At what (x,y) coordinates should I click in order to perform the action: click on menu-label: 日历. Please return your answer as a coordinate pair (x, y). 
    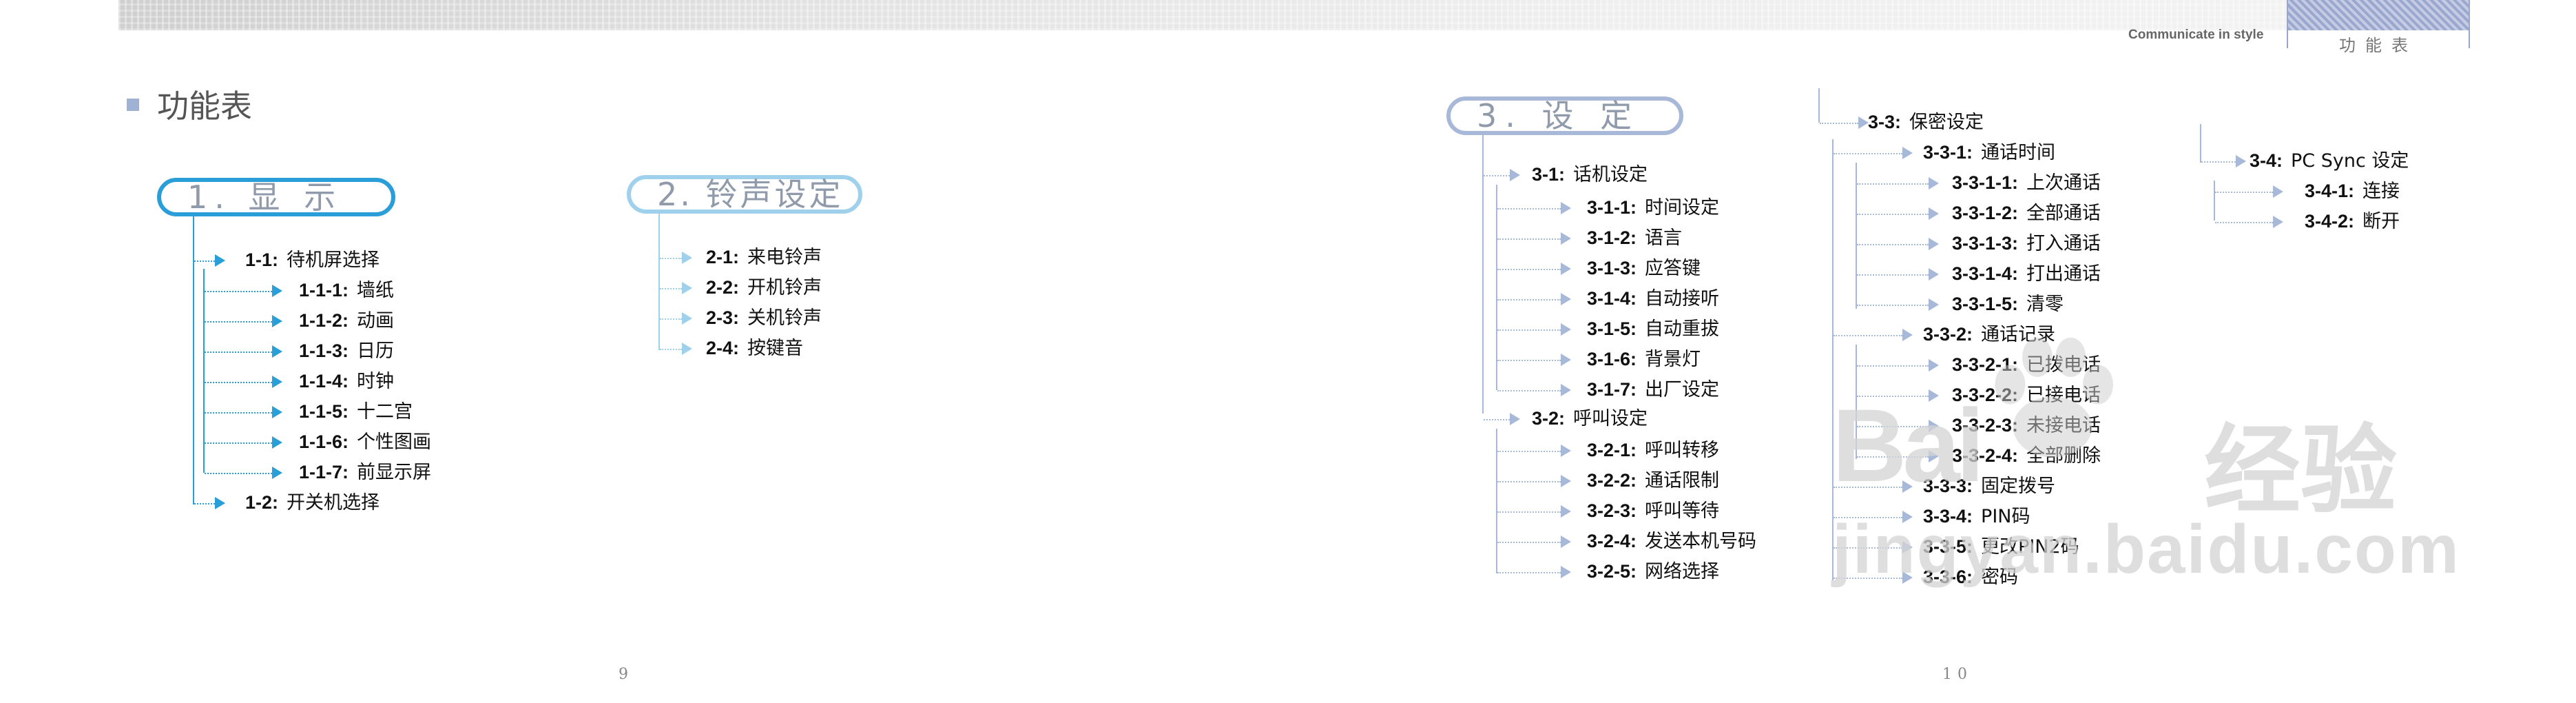
    Looking at the image, I should click on (376, 351).